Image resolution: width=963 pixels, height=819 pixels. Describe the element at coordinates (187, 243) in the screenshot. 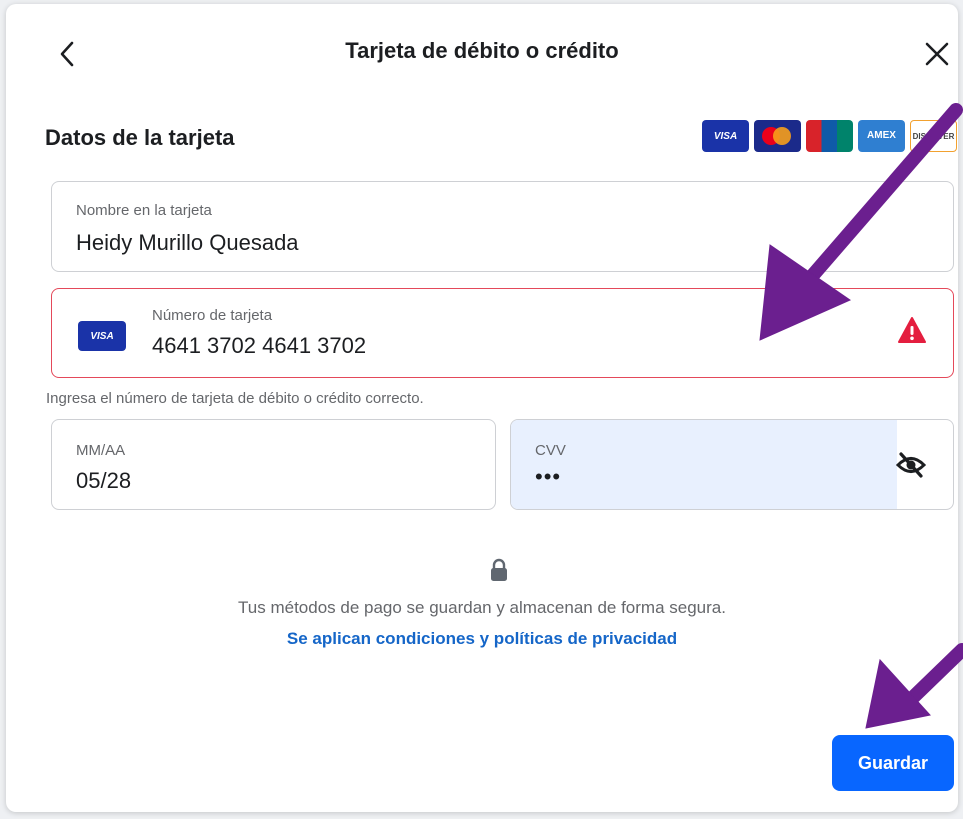

I see `name-field-value: Heidy Murillo Quesada` at that location.